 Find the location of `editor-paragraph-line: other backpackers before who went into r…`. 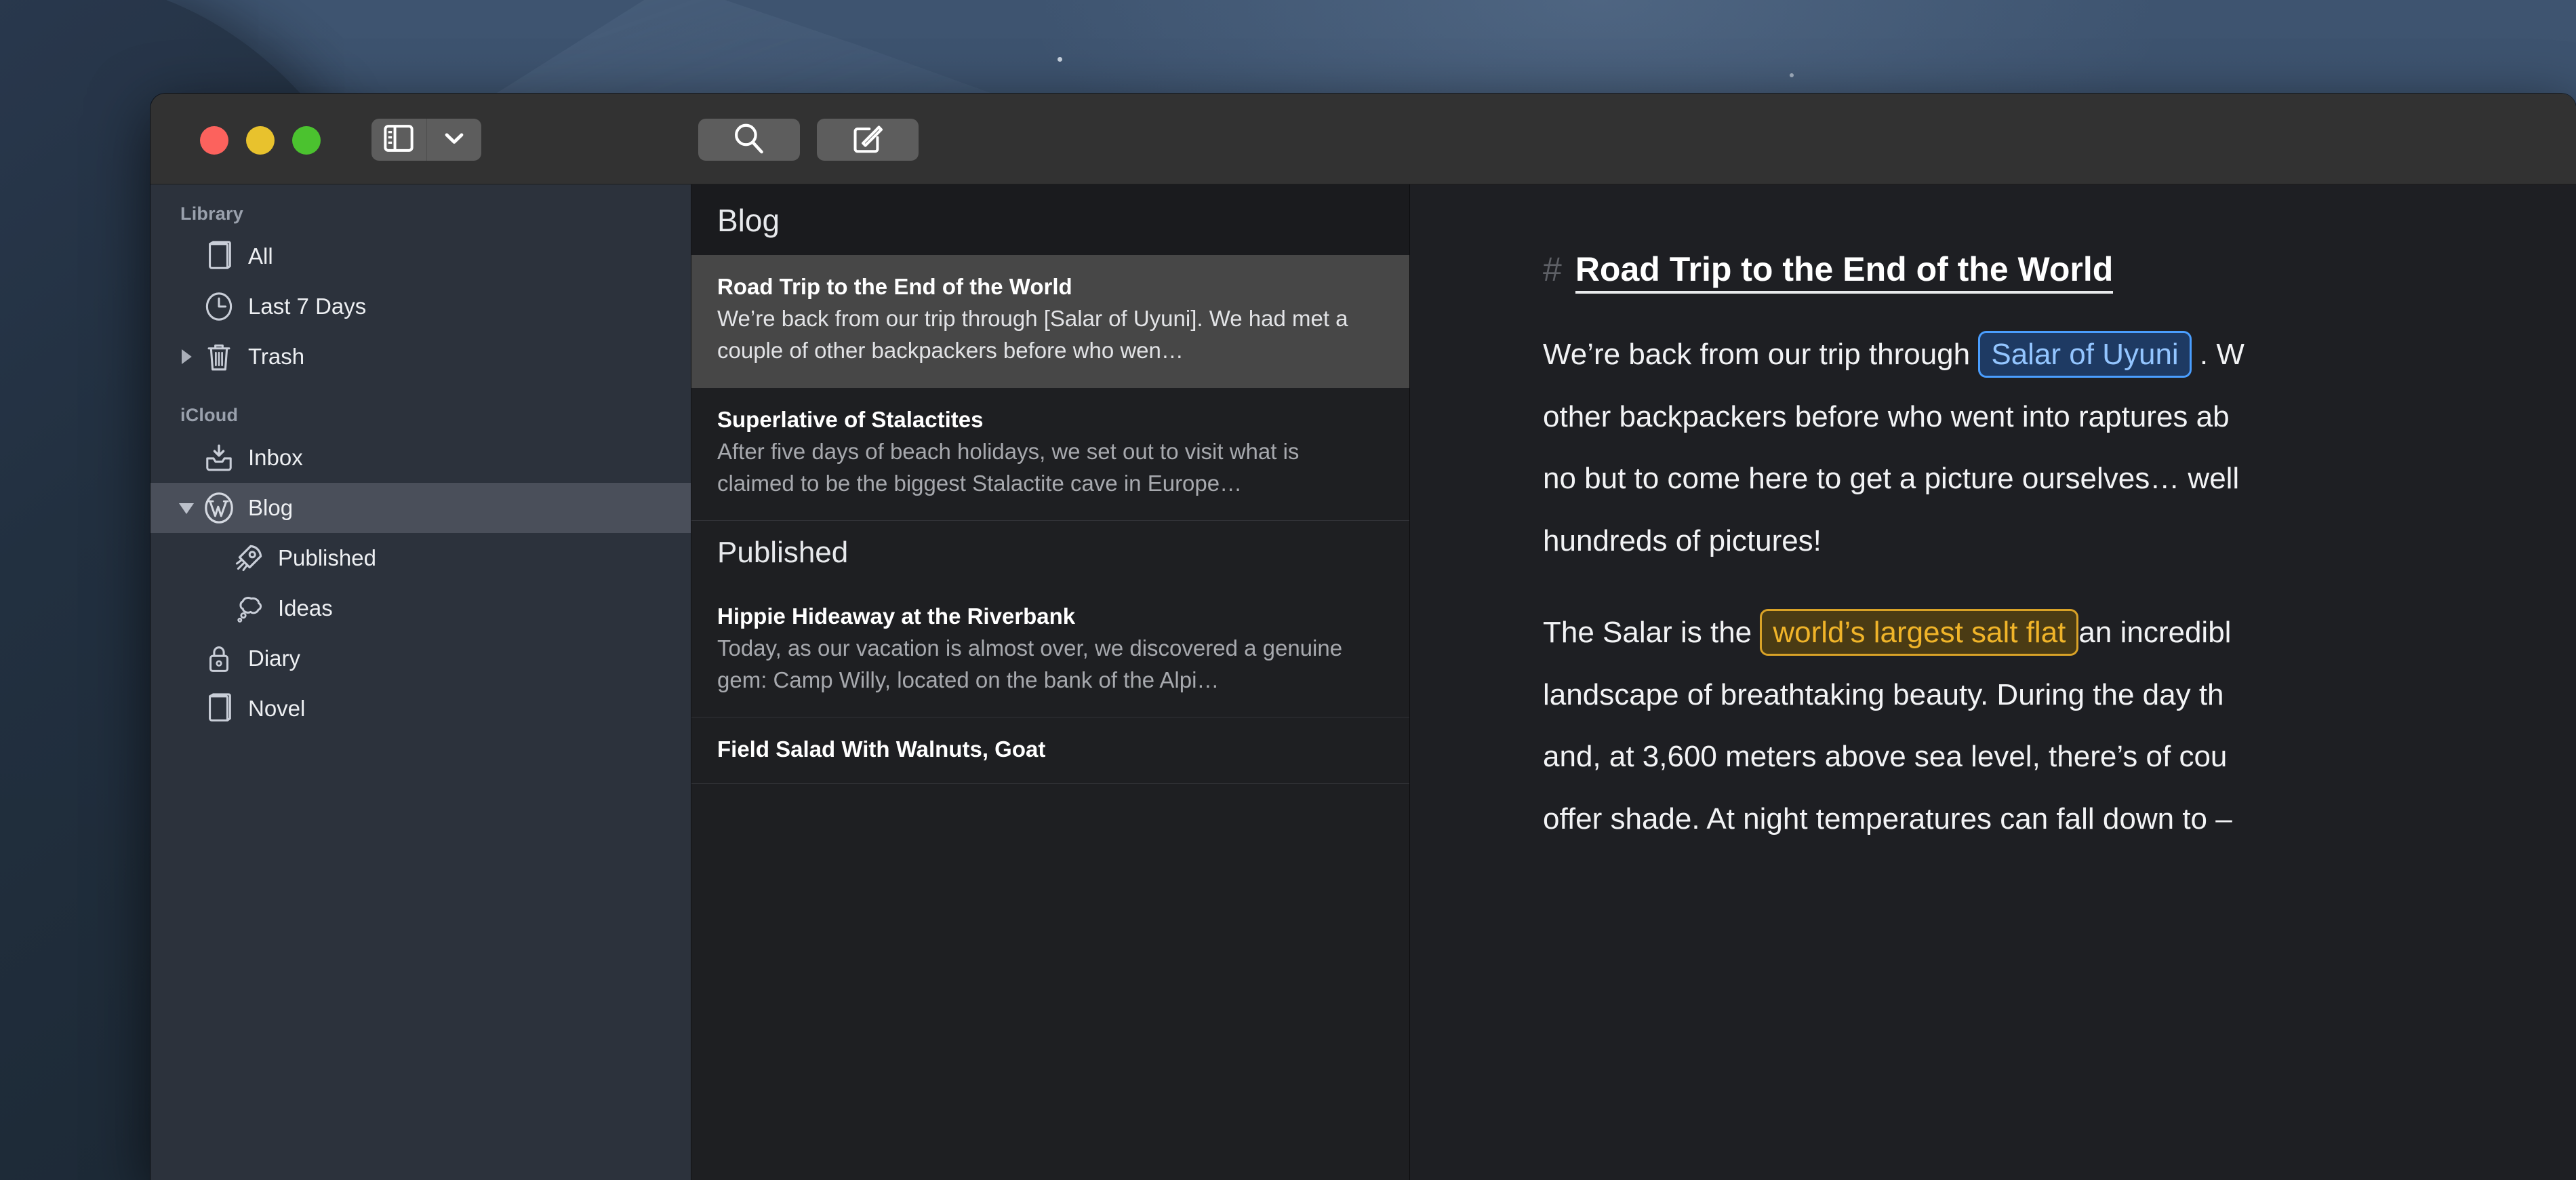

editor-paragraph-line: other backpackers before who went into r… is located at coordinates (1886, 416).